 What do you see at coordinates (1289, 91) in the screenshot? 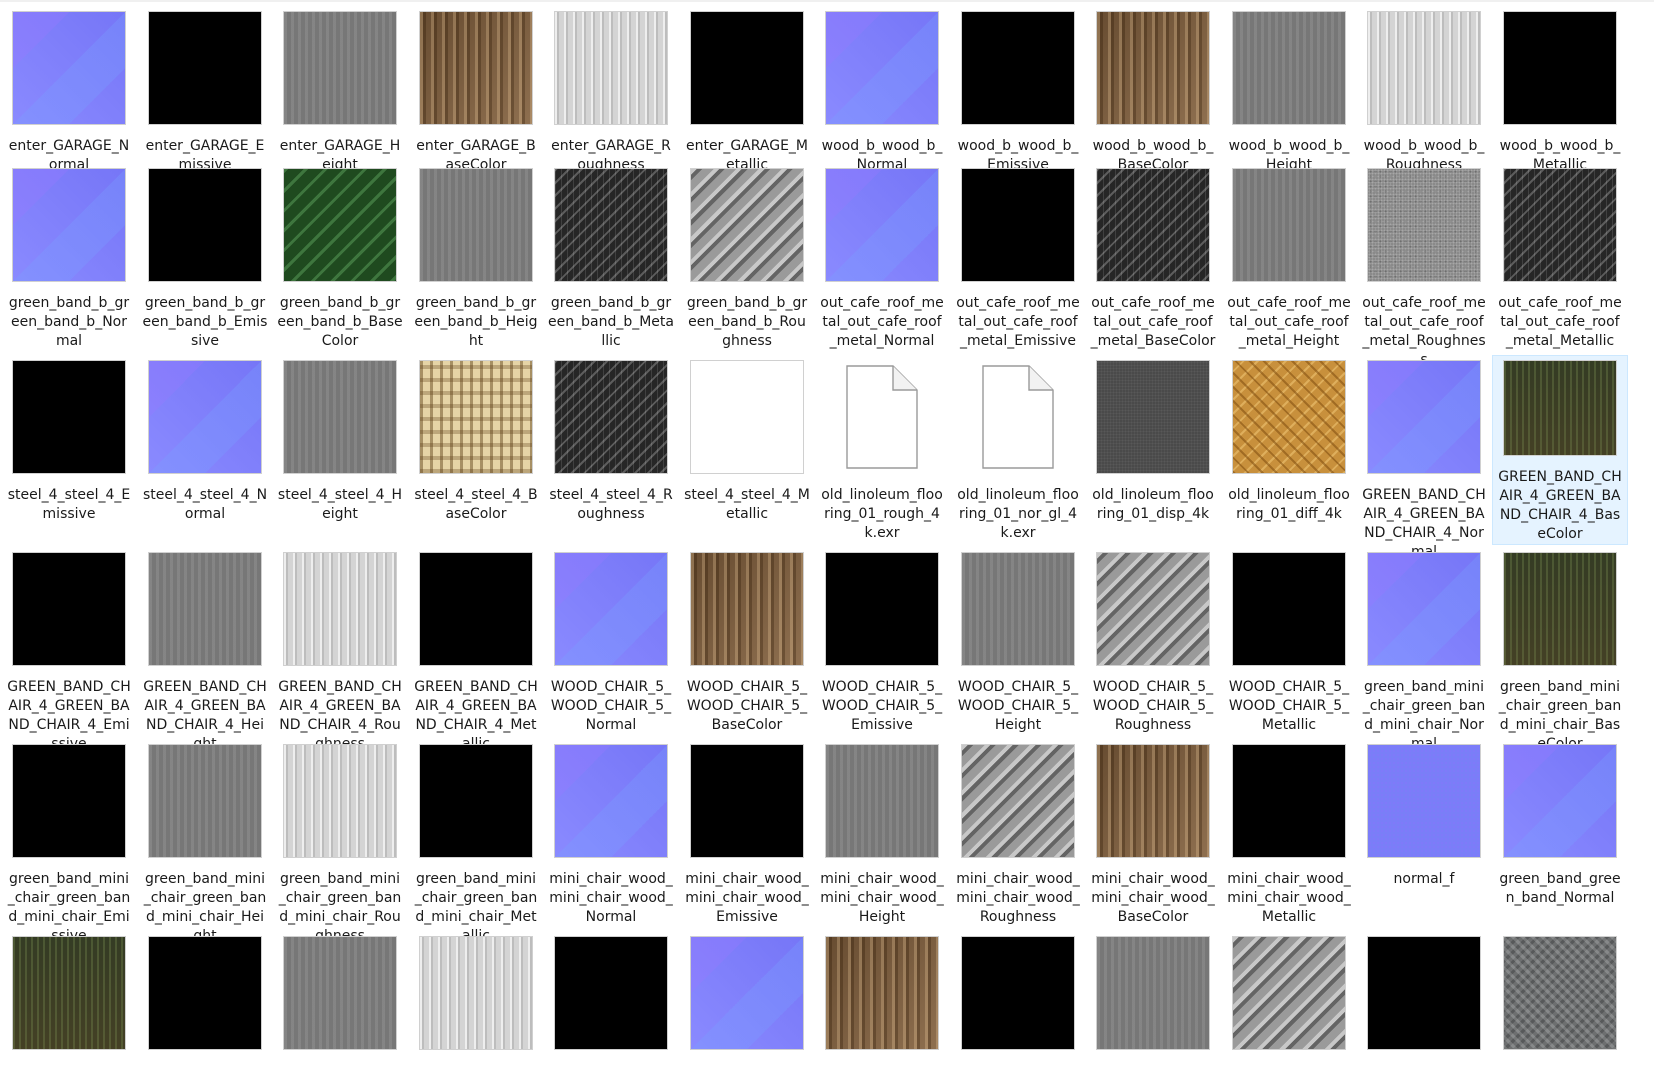
I see `file-item: wood_b_wood_b_Height` at bounding box center [1289, 91].